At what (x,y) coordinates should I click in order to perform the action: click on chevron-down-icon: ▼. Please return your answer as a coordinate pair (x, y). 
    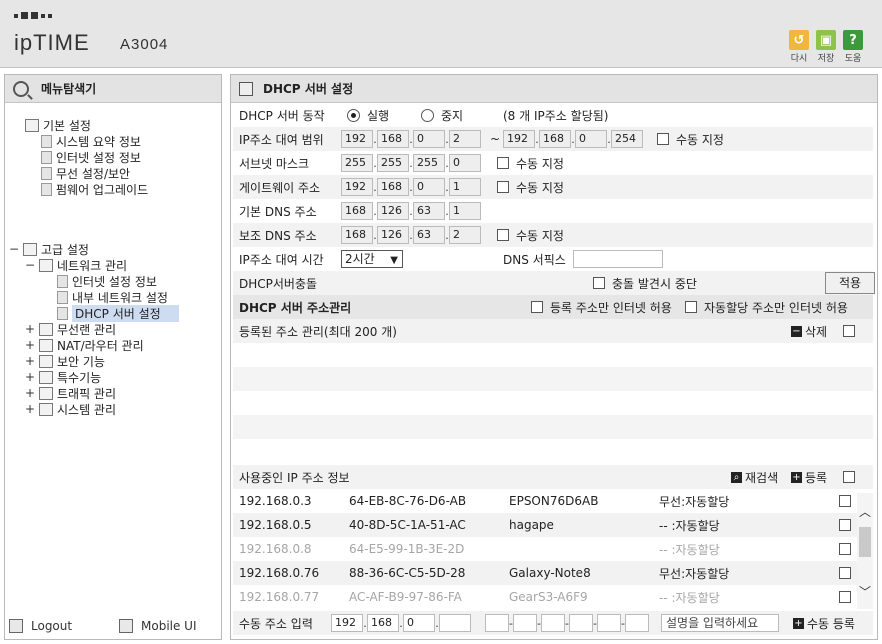
    Looking at the image, I should click on (394, 260).